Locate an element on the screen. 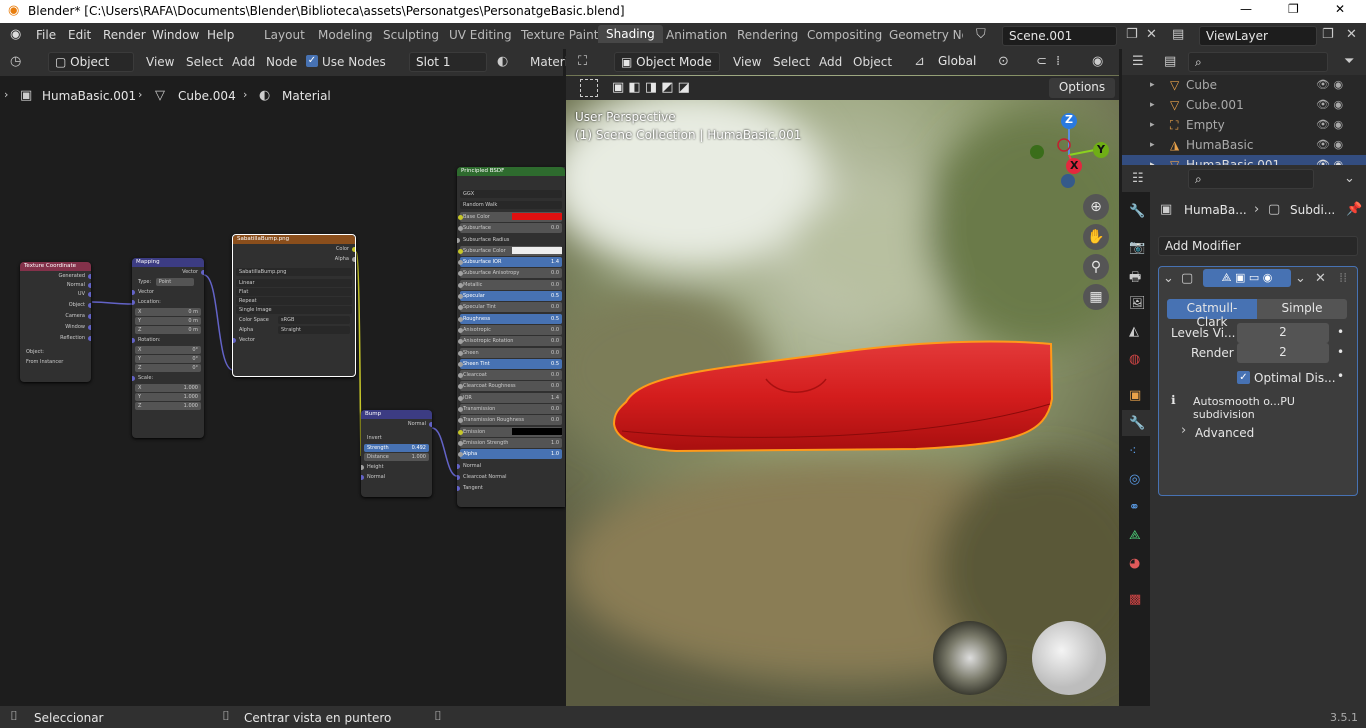  tab-animation: Animation is located at coordinates (696, 35).